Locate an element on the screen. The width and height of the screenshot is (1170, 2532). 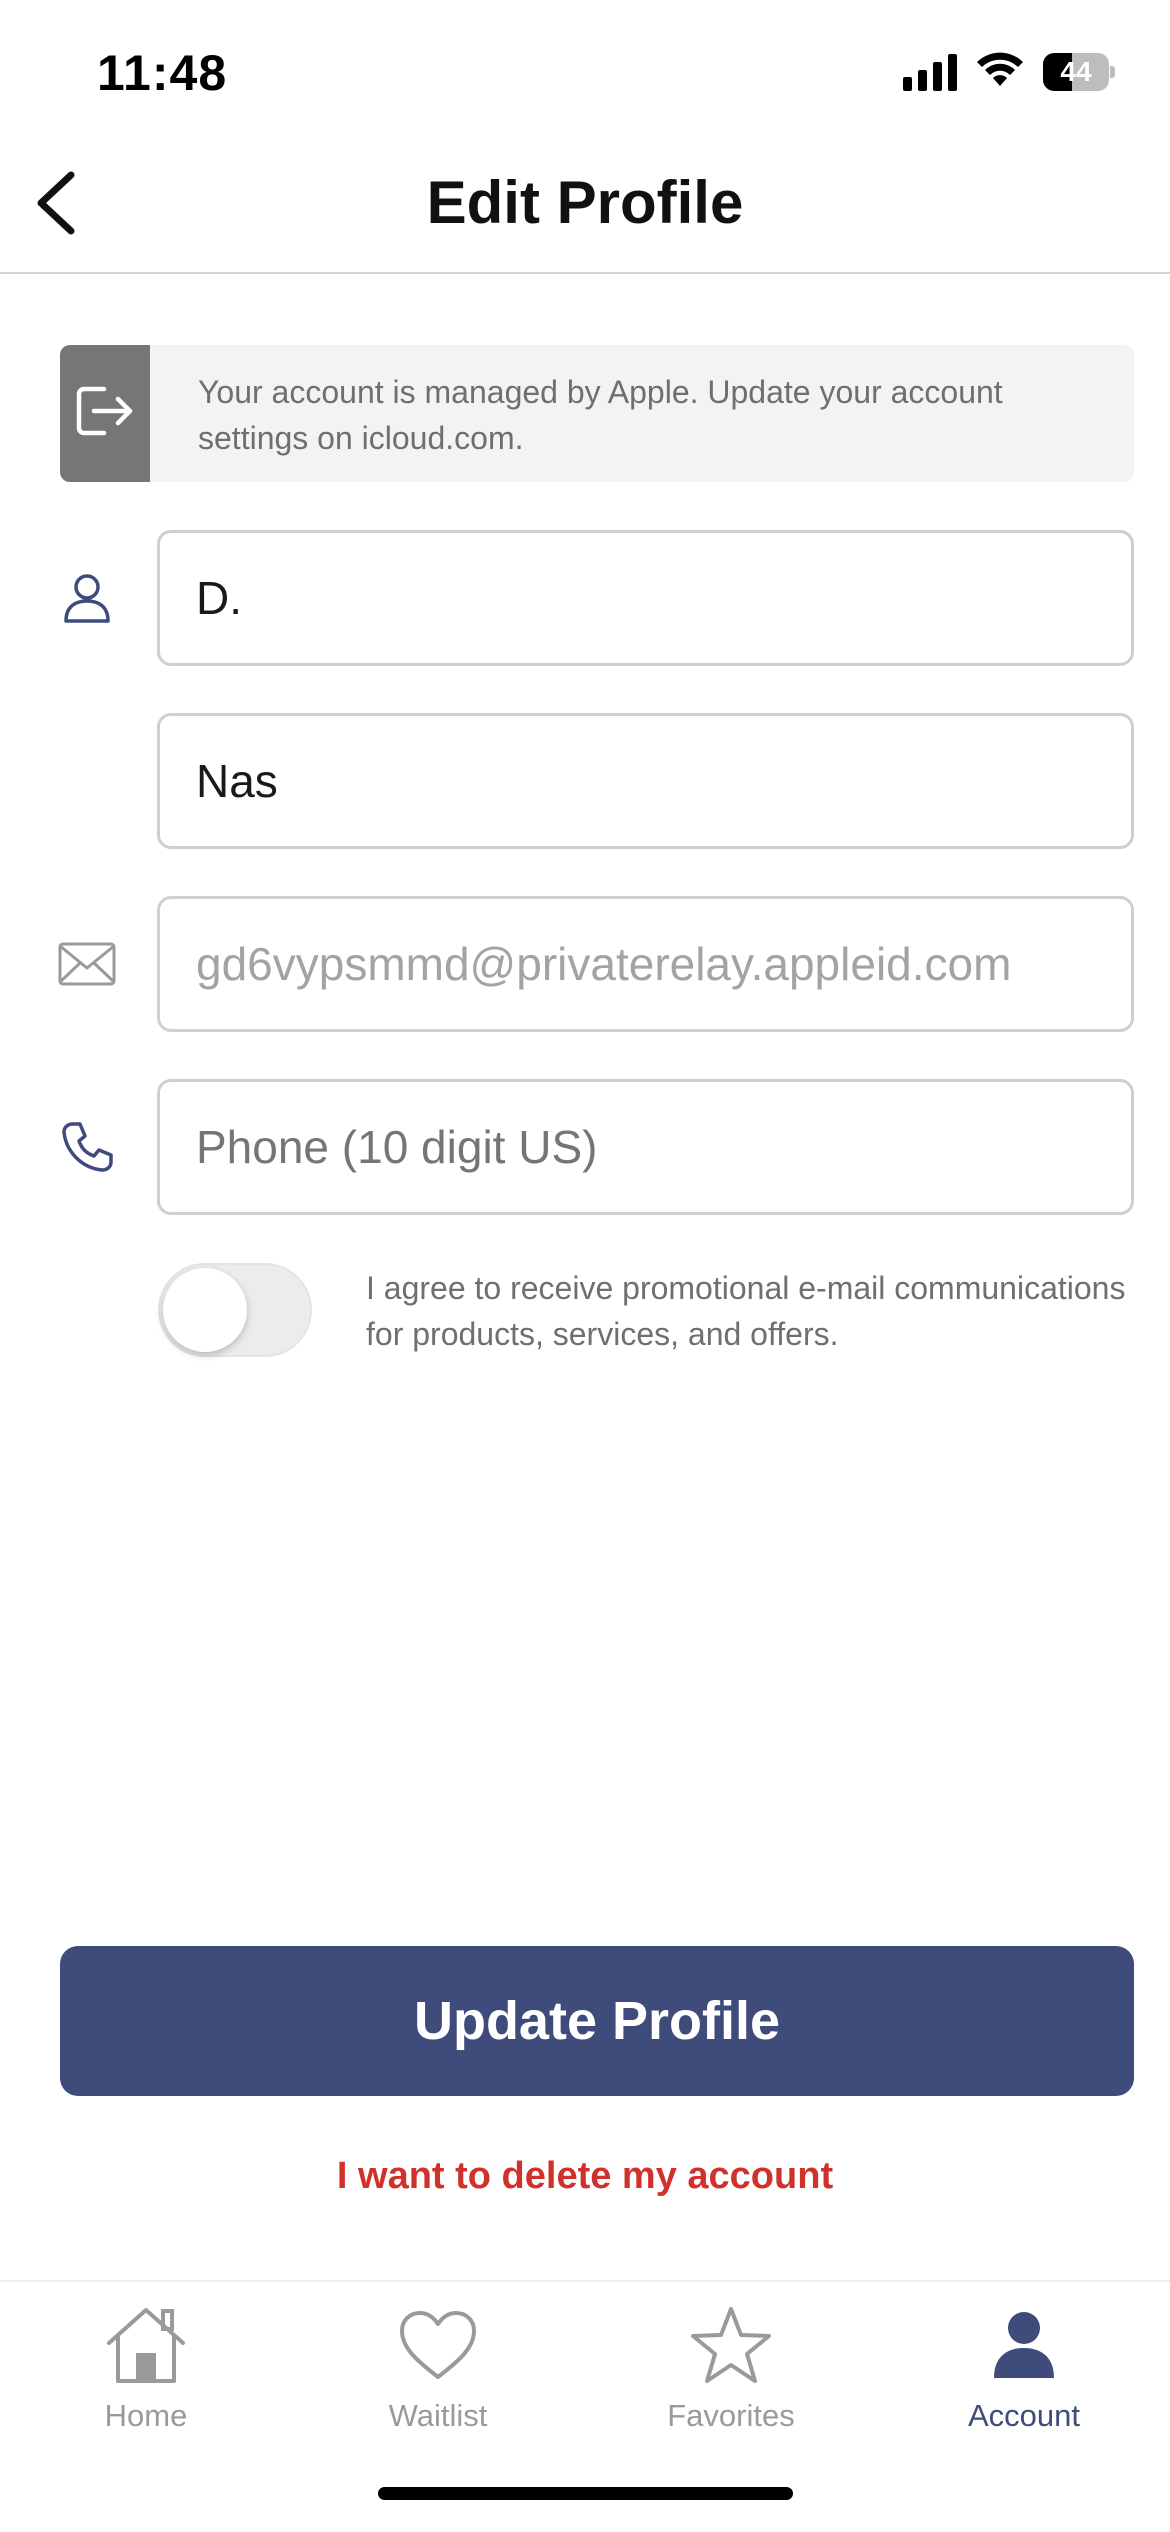
tab-label: Favorites is located at coordinates (731, 2415).